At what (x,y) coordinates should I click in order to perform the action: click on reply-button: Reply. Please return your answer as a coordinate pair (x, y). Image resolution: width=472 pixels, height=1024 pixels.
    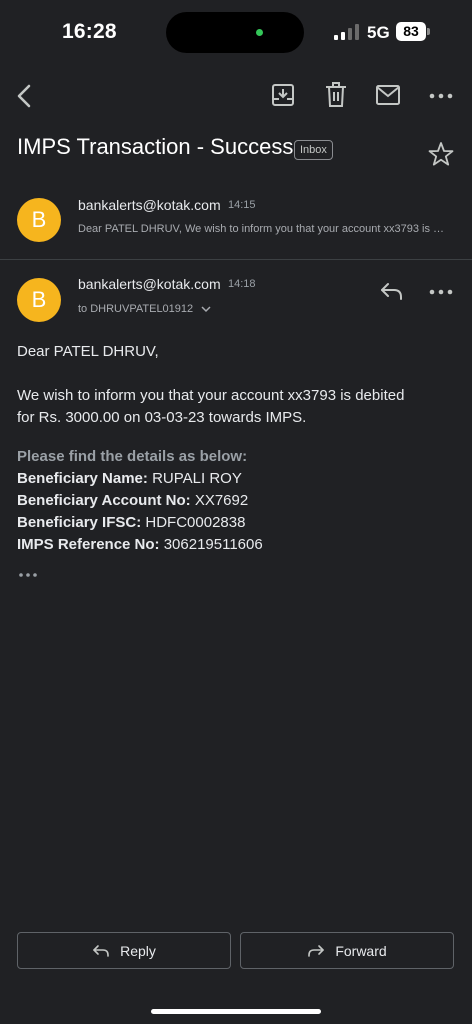
    Looking at the image, I should click on (124, 950).